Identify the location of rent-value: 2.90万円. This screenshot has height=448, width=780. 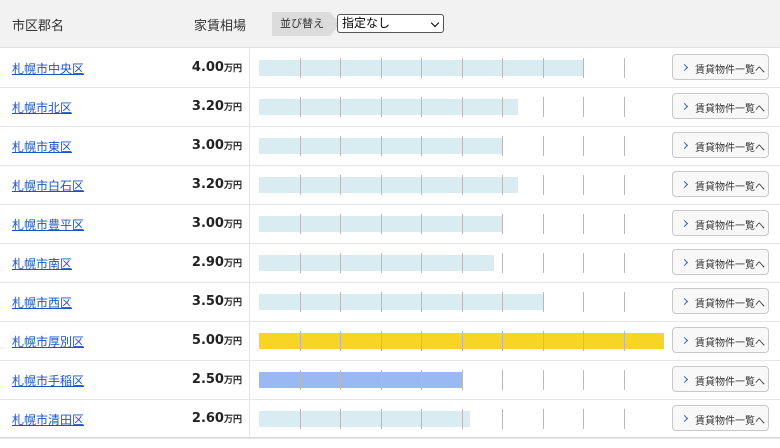
(217, 262).